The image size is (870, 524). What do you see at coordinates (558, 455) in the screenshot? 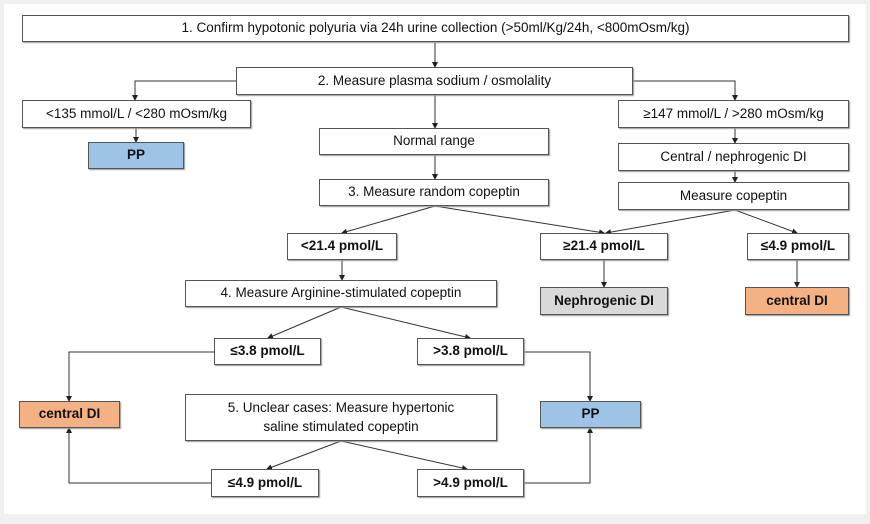
I see `arrow-gt49-pp` at bounding box center [558, 455].